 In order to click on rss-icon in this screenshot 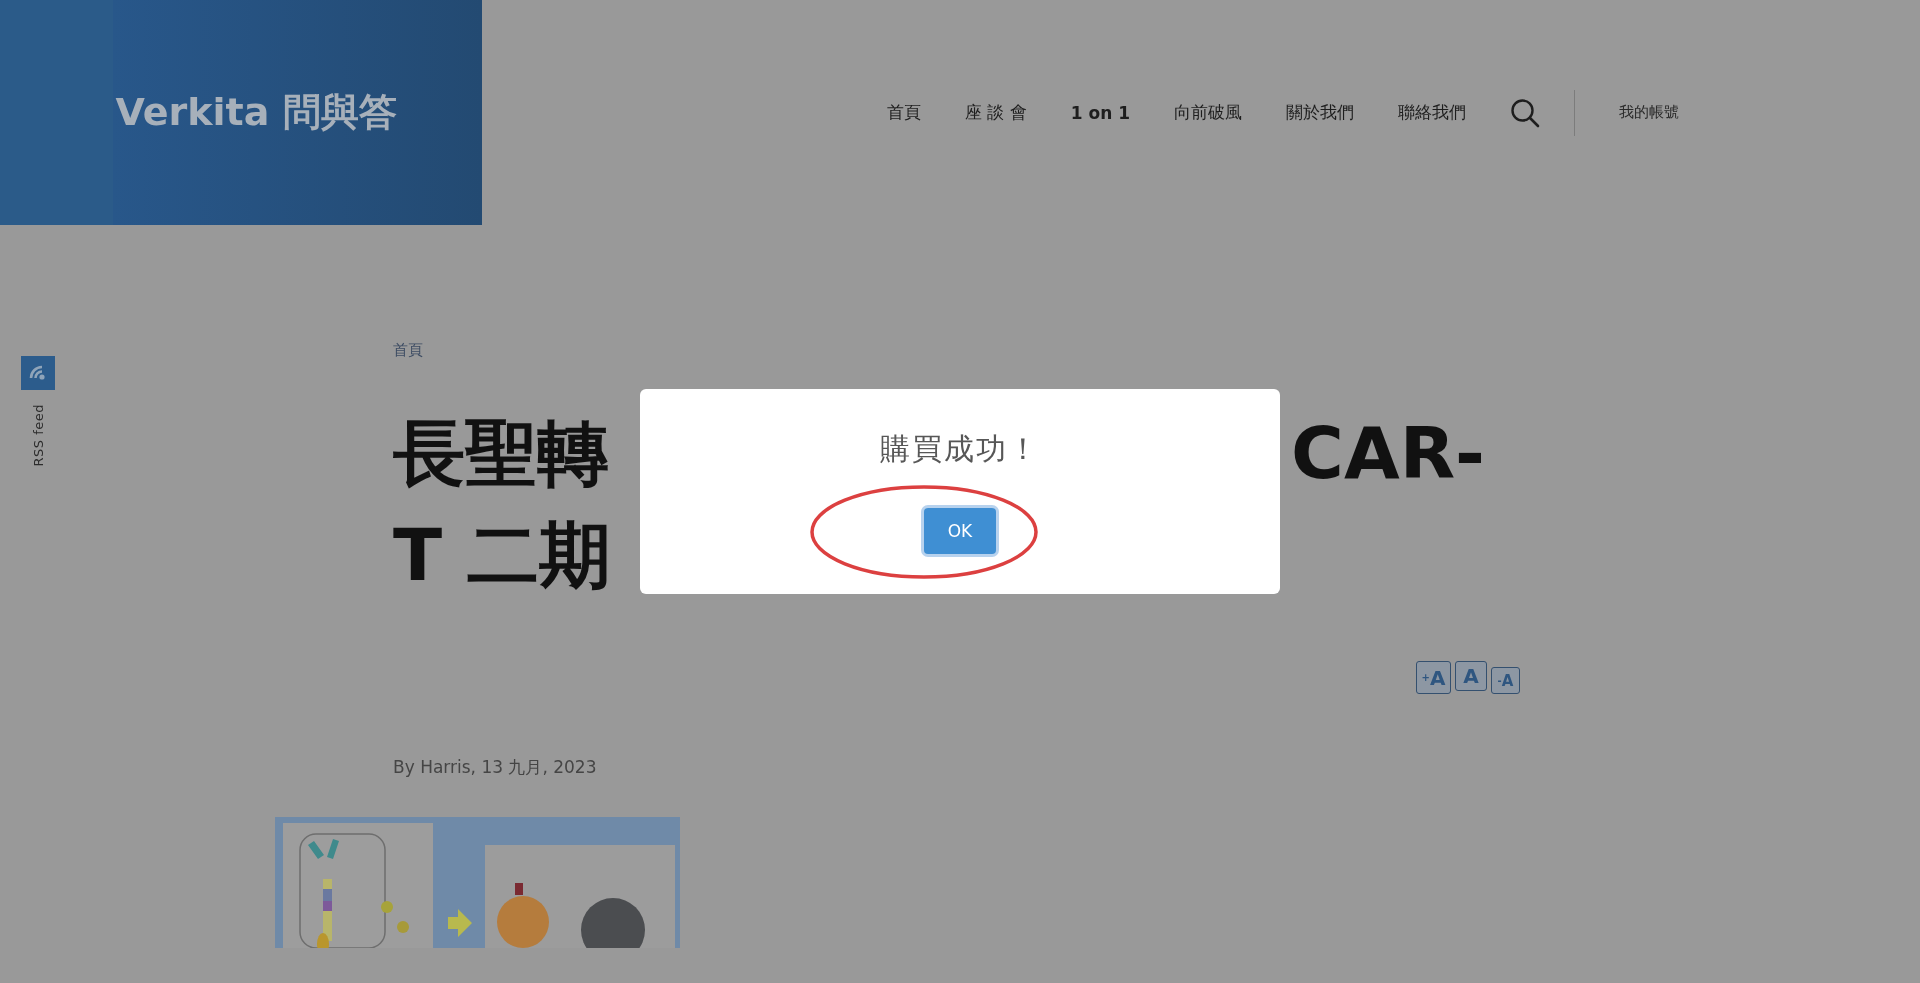, I will do `click(38, 373)`.